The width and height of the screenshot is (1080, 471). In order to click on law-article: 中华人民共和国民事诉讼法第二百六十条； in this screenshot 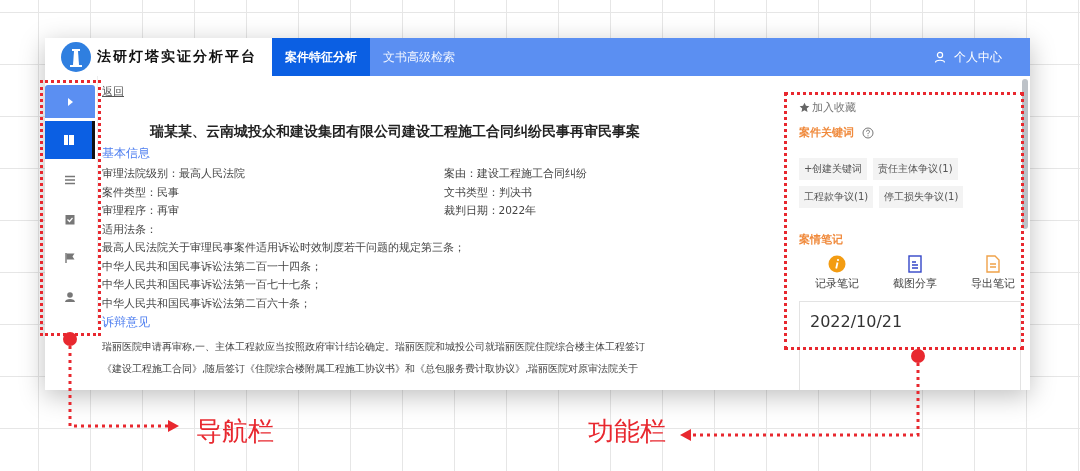, I will do `click(207, 303)`.